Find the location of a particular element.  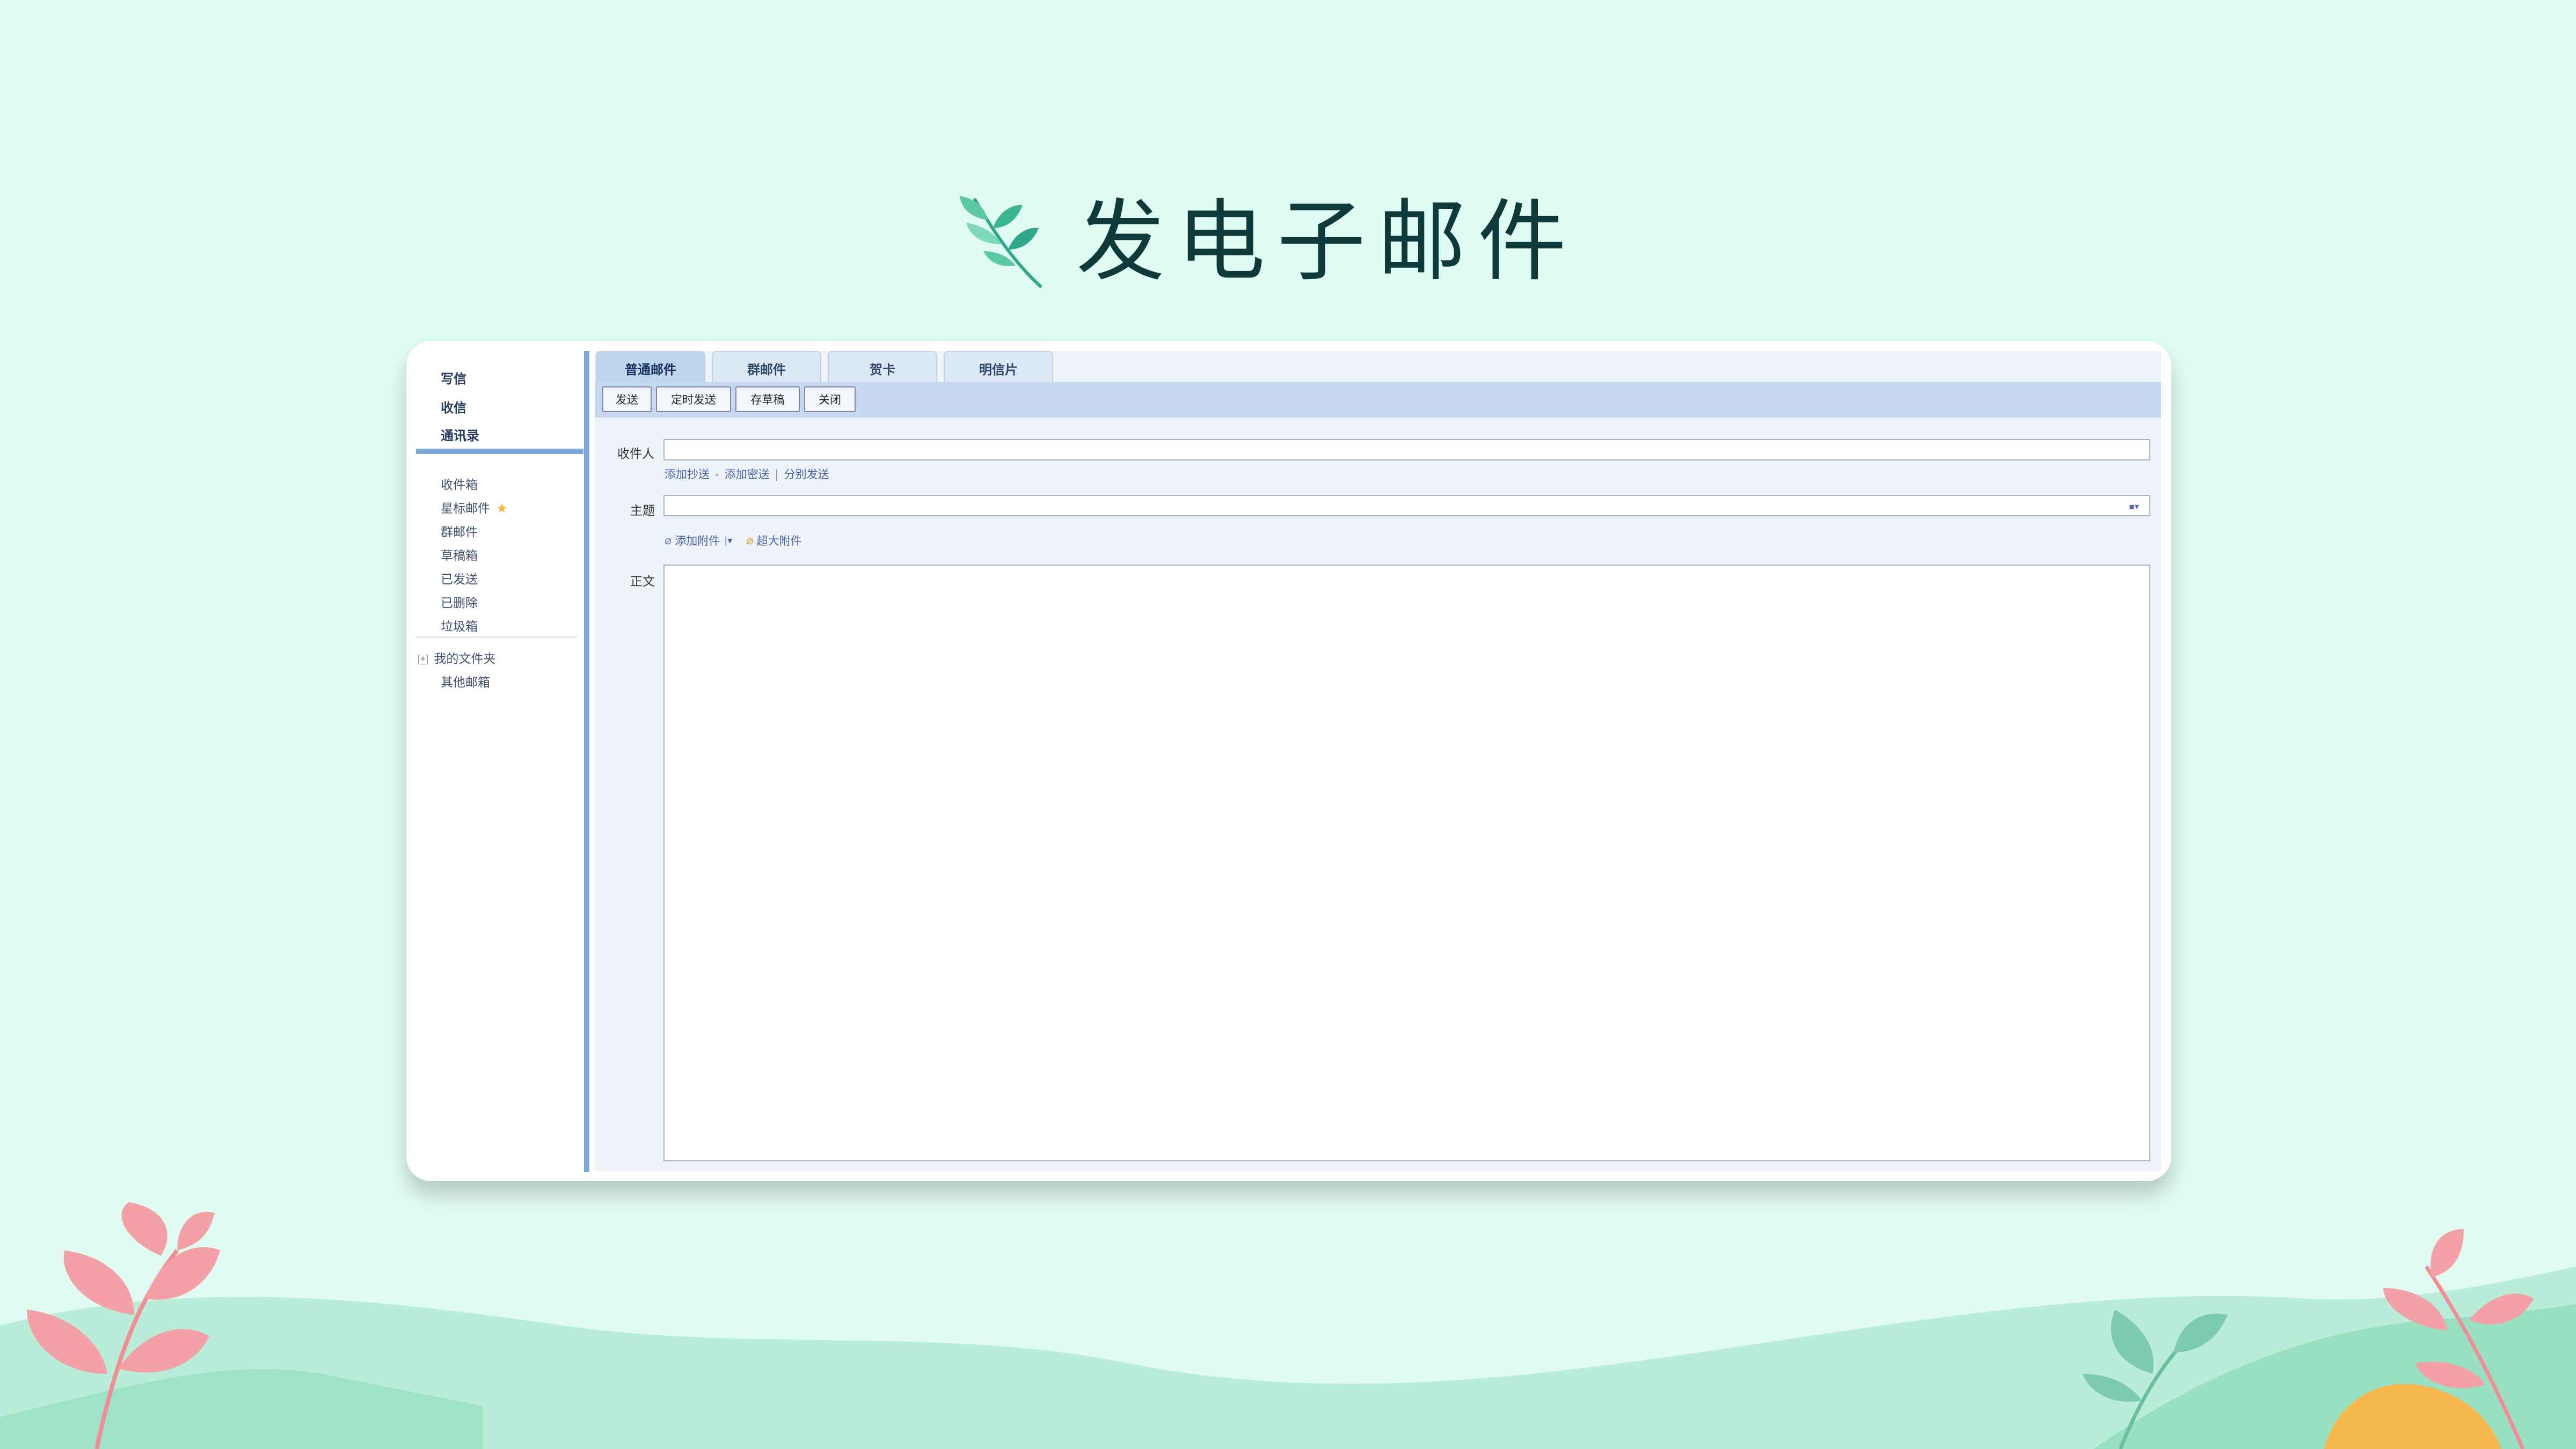

folder-starred: 星标邮件 ★ is located at coordinates (474, 507).